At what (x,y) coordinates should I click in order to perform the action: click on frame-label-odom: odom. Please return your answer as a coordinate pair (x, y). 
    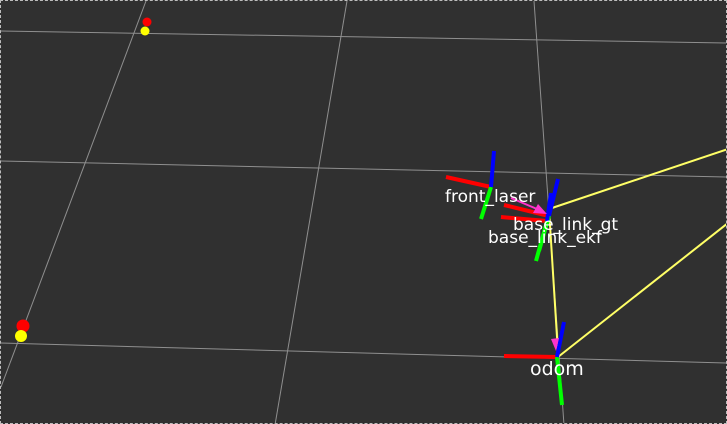
    Looking at the image, I should click on (557, 369).